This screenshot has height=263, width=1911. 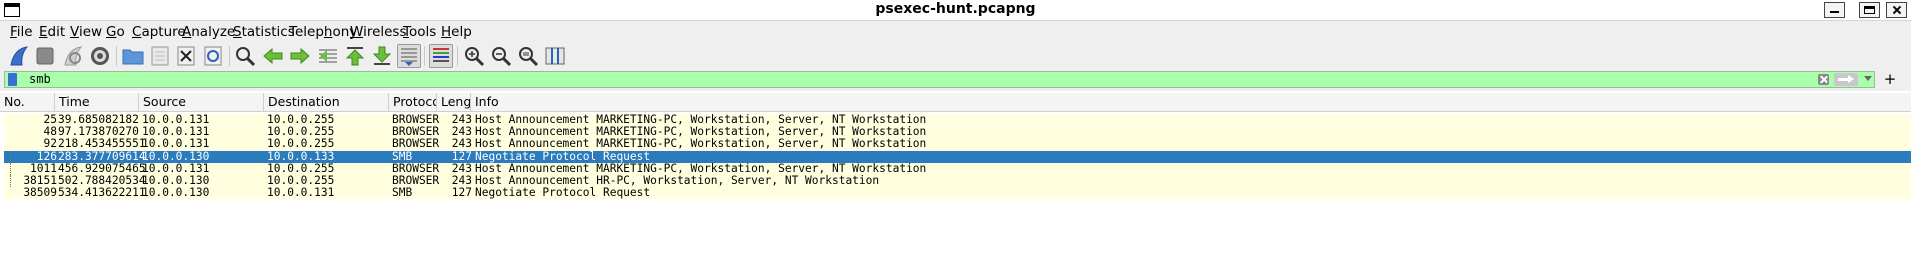 I want to click on filter-text: smb, so click(x=40, y=79).